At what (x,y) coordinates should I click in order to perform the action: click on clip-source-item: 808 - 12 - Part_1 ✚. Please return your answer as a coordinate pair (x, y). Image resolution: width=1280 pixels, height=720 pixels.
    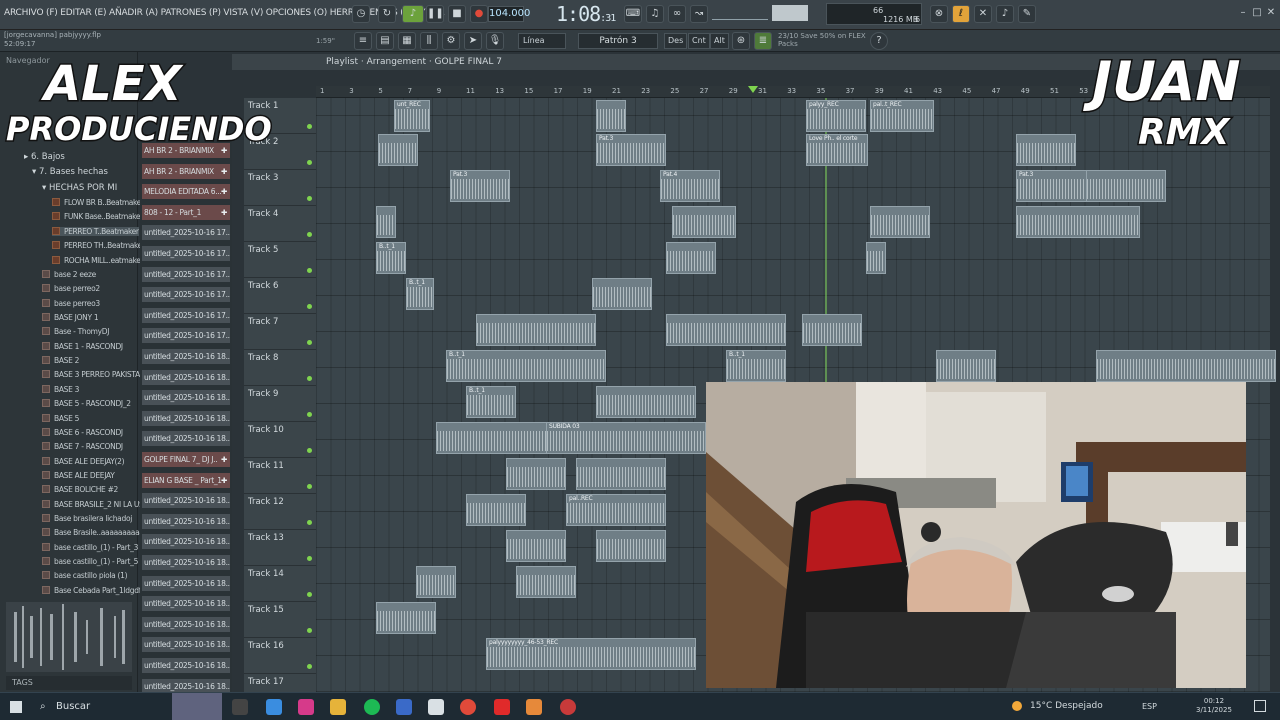
    Looking at the image, I should click on (186, 212).